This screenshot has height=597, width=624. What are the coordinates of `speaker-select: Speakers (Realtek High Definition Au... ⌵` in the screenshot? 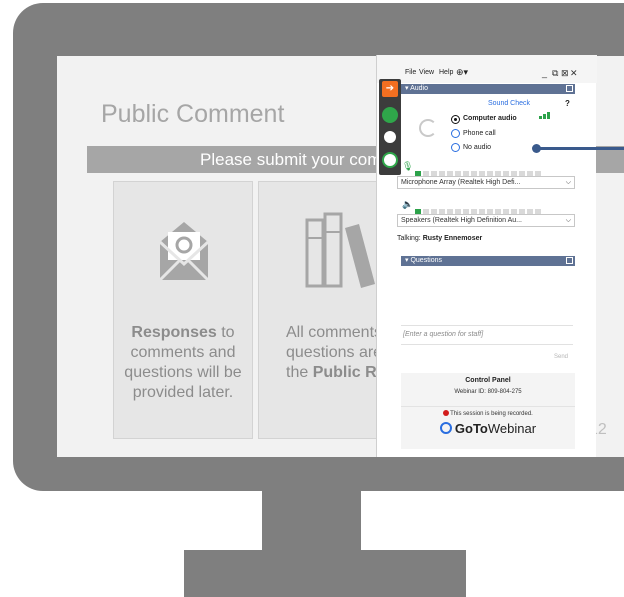 It's located at (486, 220).